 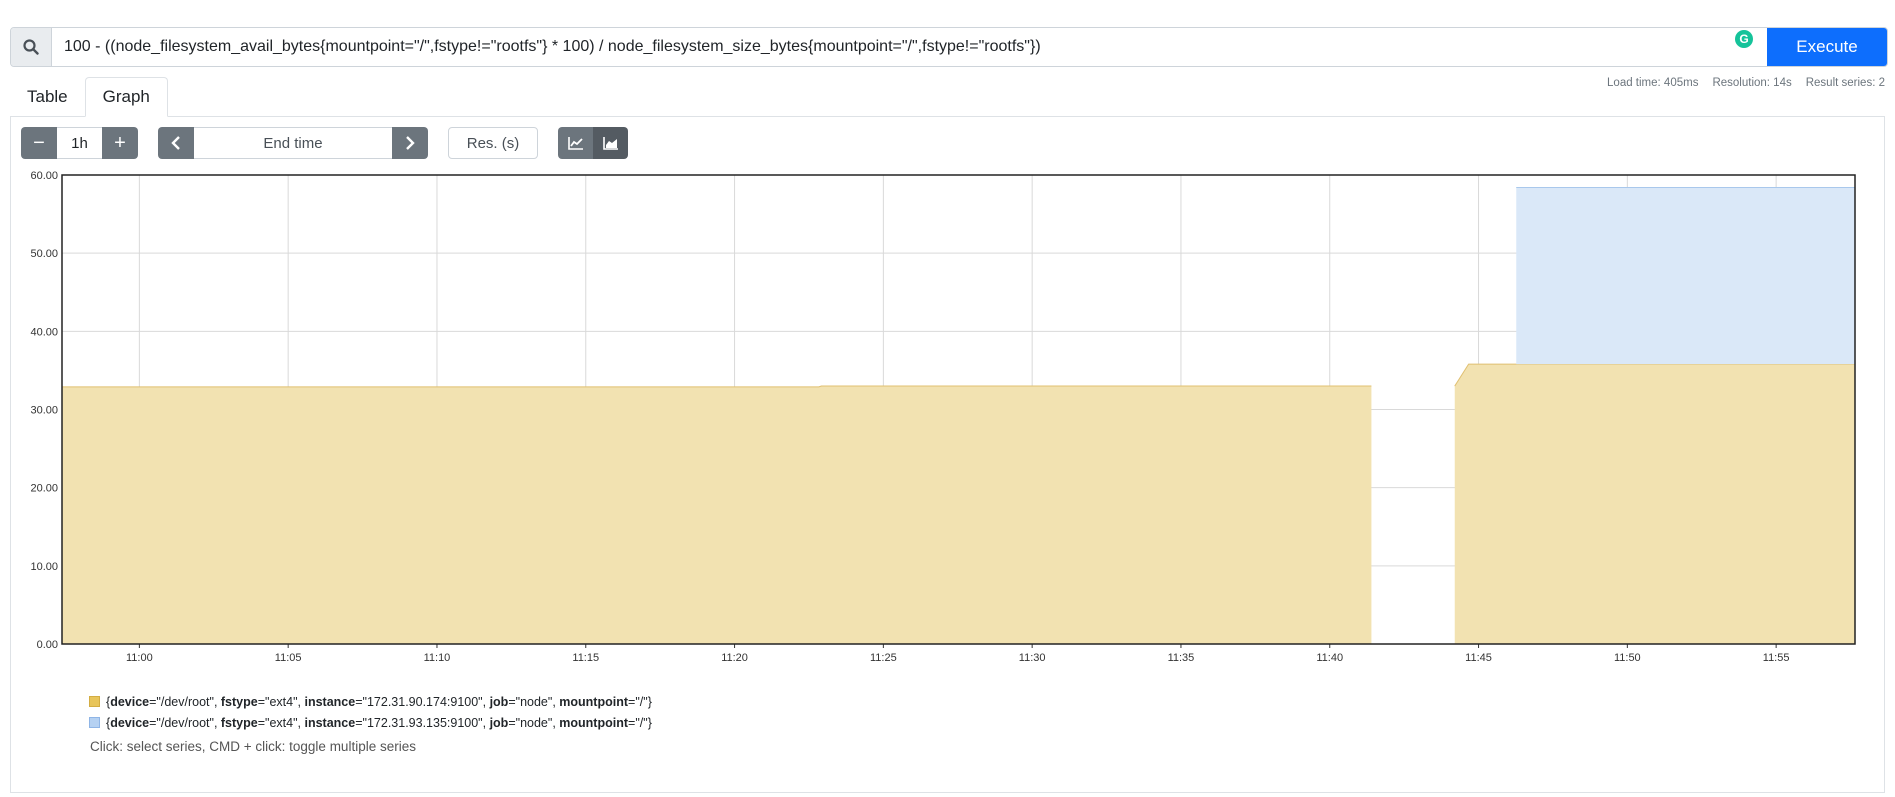 What do you see at coordinates (734, 658) in the screenshot?
I see `x-tick-label: 11:20` at bounding box center [734, 658].